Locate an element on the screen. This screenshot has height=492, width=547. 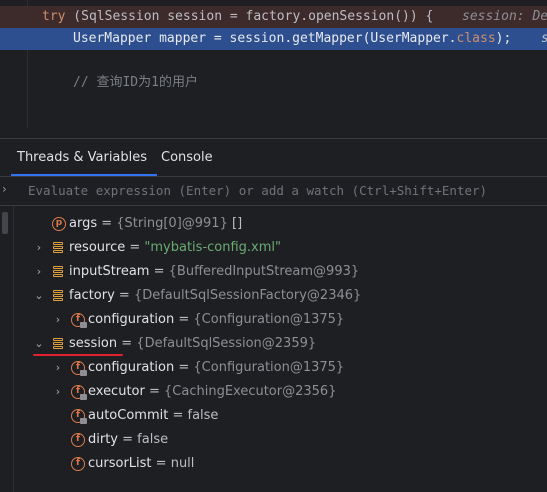
variable-name: args is located at coordinates (83, 223).